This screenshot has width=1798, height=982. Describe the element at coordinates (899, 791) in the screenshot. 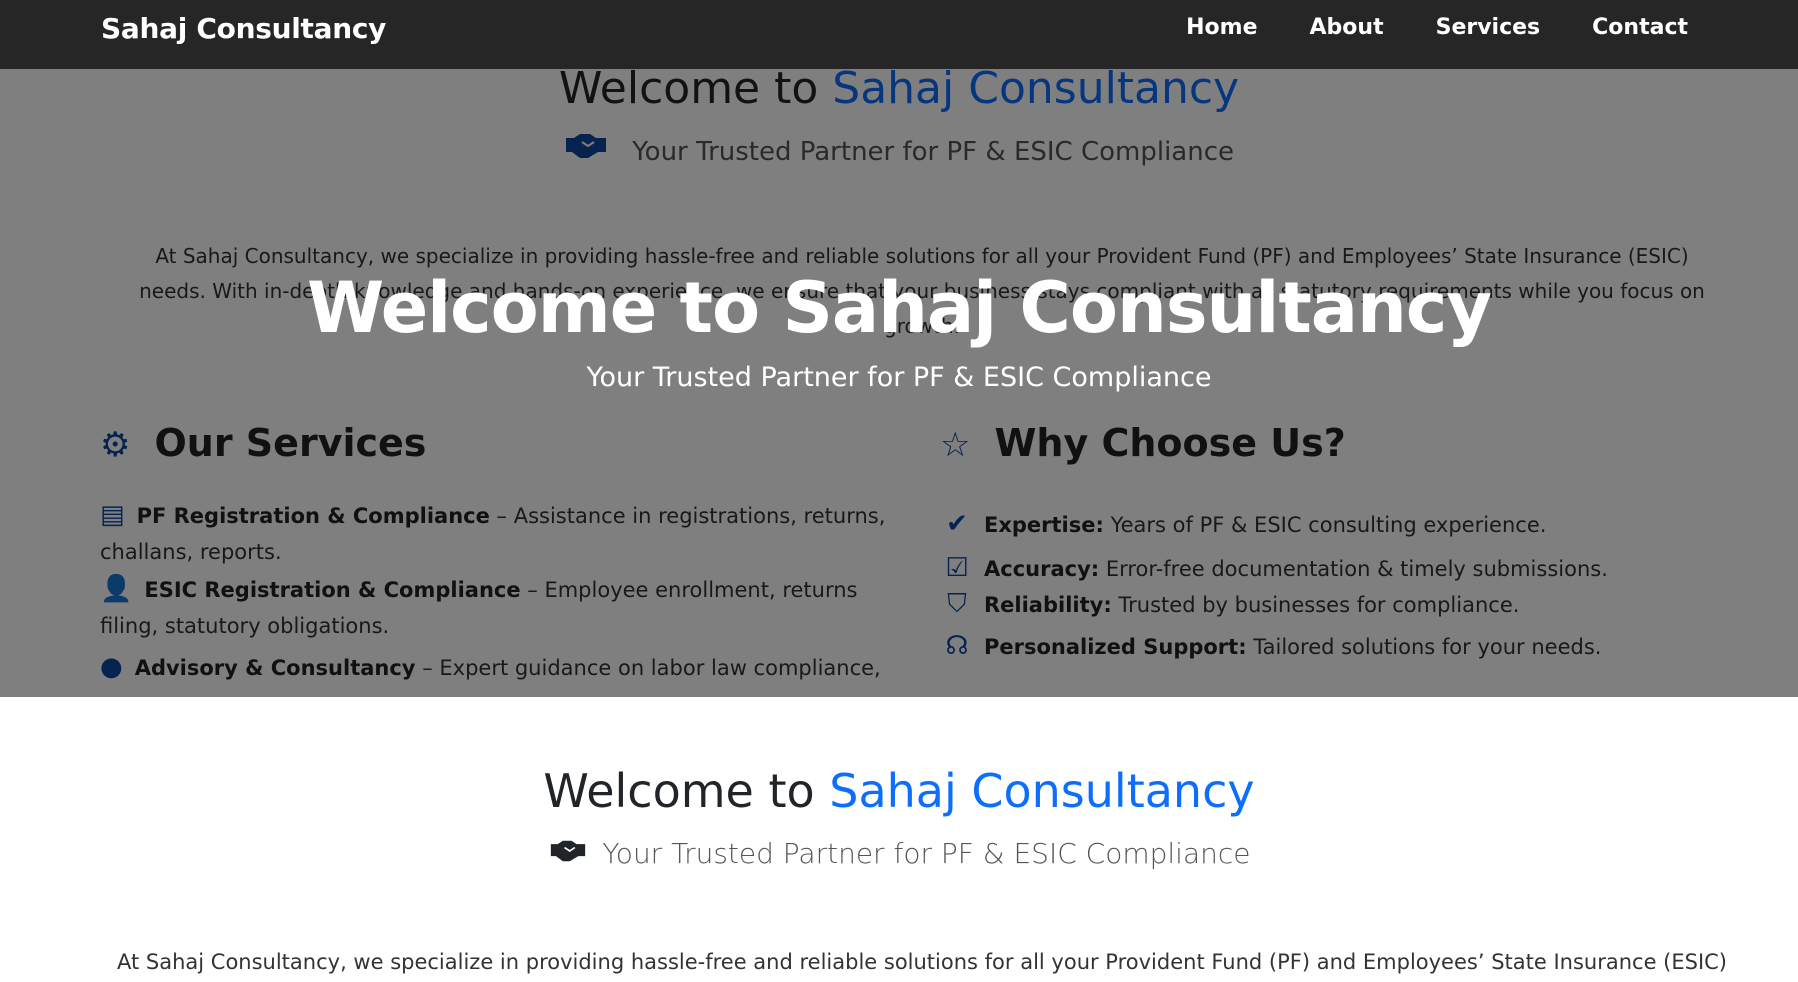

I see `welcome-title: Welcome to Sahaj Consultancy` at that location.